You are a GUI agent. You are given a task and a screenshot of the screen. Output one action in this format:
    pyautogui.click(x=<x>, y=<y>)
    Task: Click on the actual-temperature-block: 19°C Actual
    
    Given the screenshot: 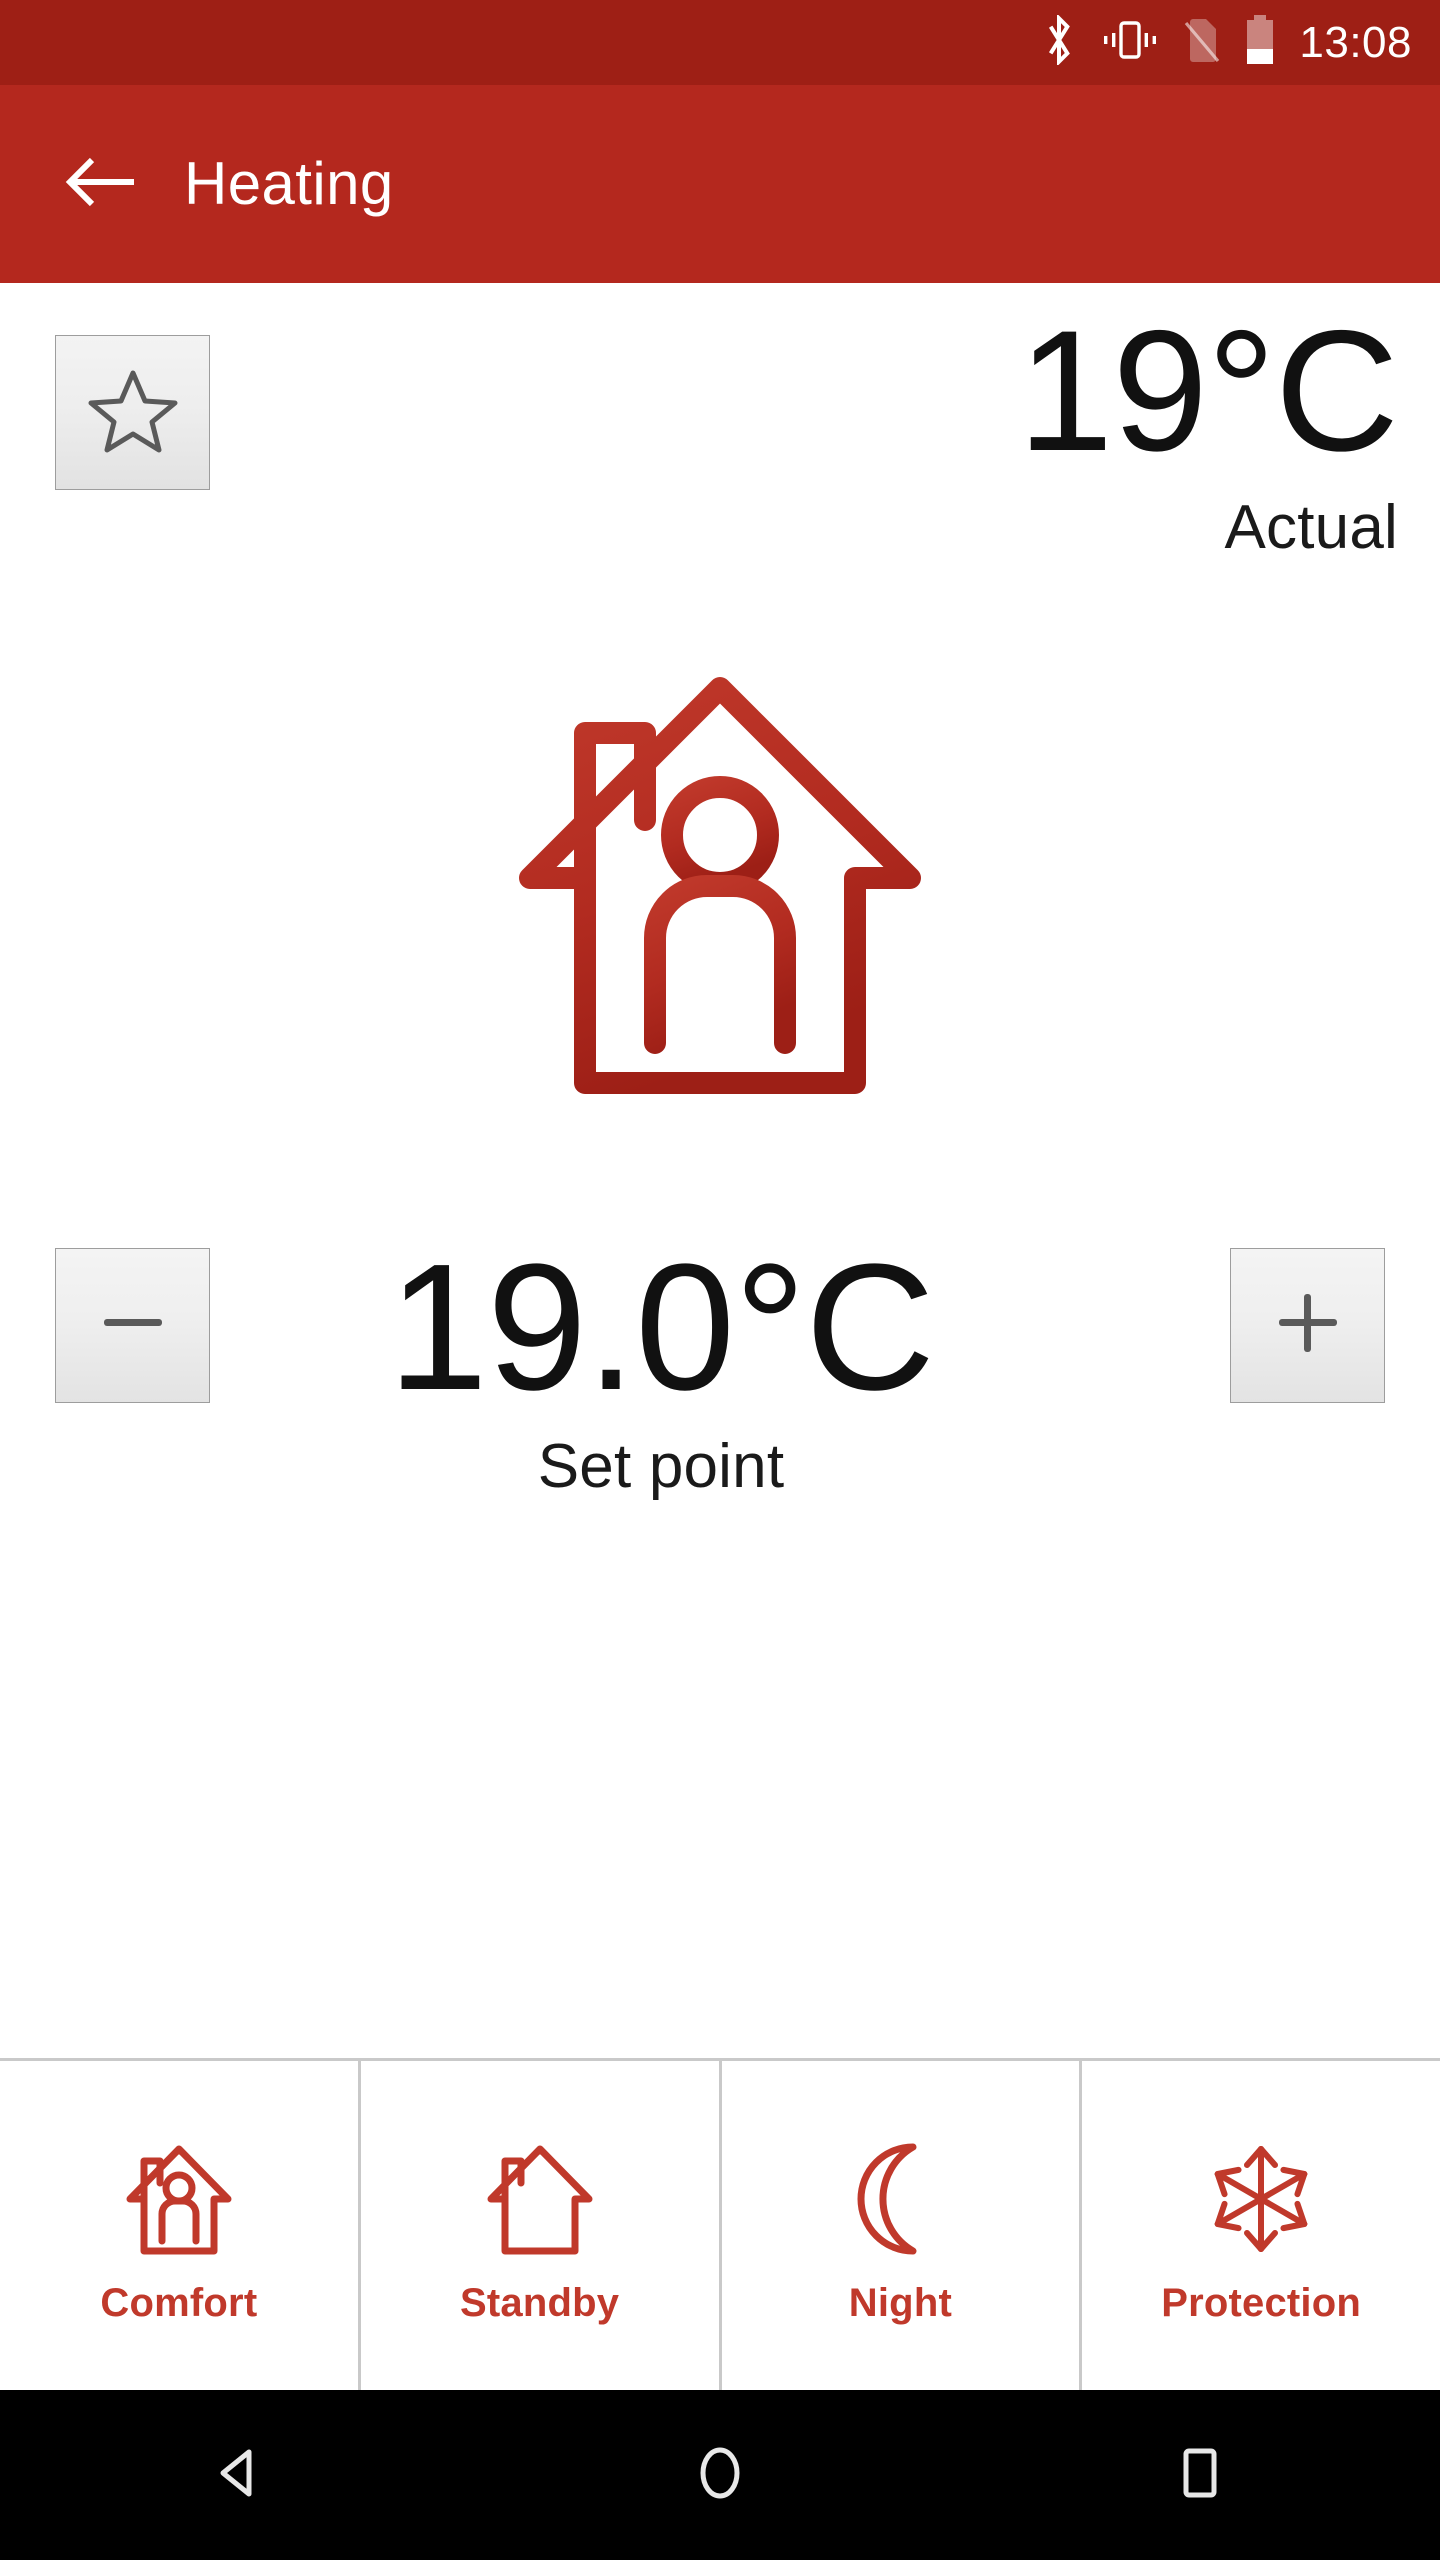 What is the action you would take?
    pyautogui.click(x=1208, y=428)
    